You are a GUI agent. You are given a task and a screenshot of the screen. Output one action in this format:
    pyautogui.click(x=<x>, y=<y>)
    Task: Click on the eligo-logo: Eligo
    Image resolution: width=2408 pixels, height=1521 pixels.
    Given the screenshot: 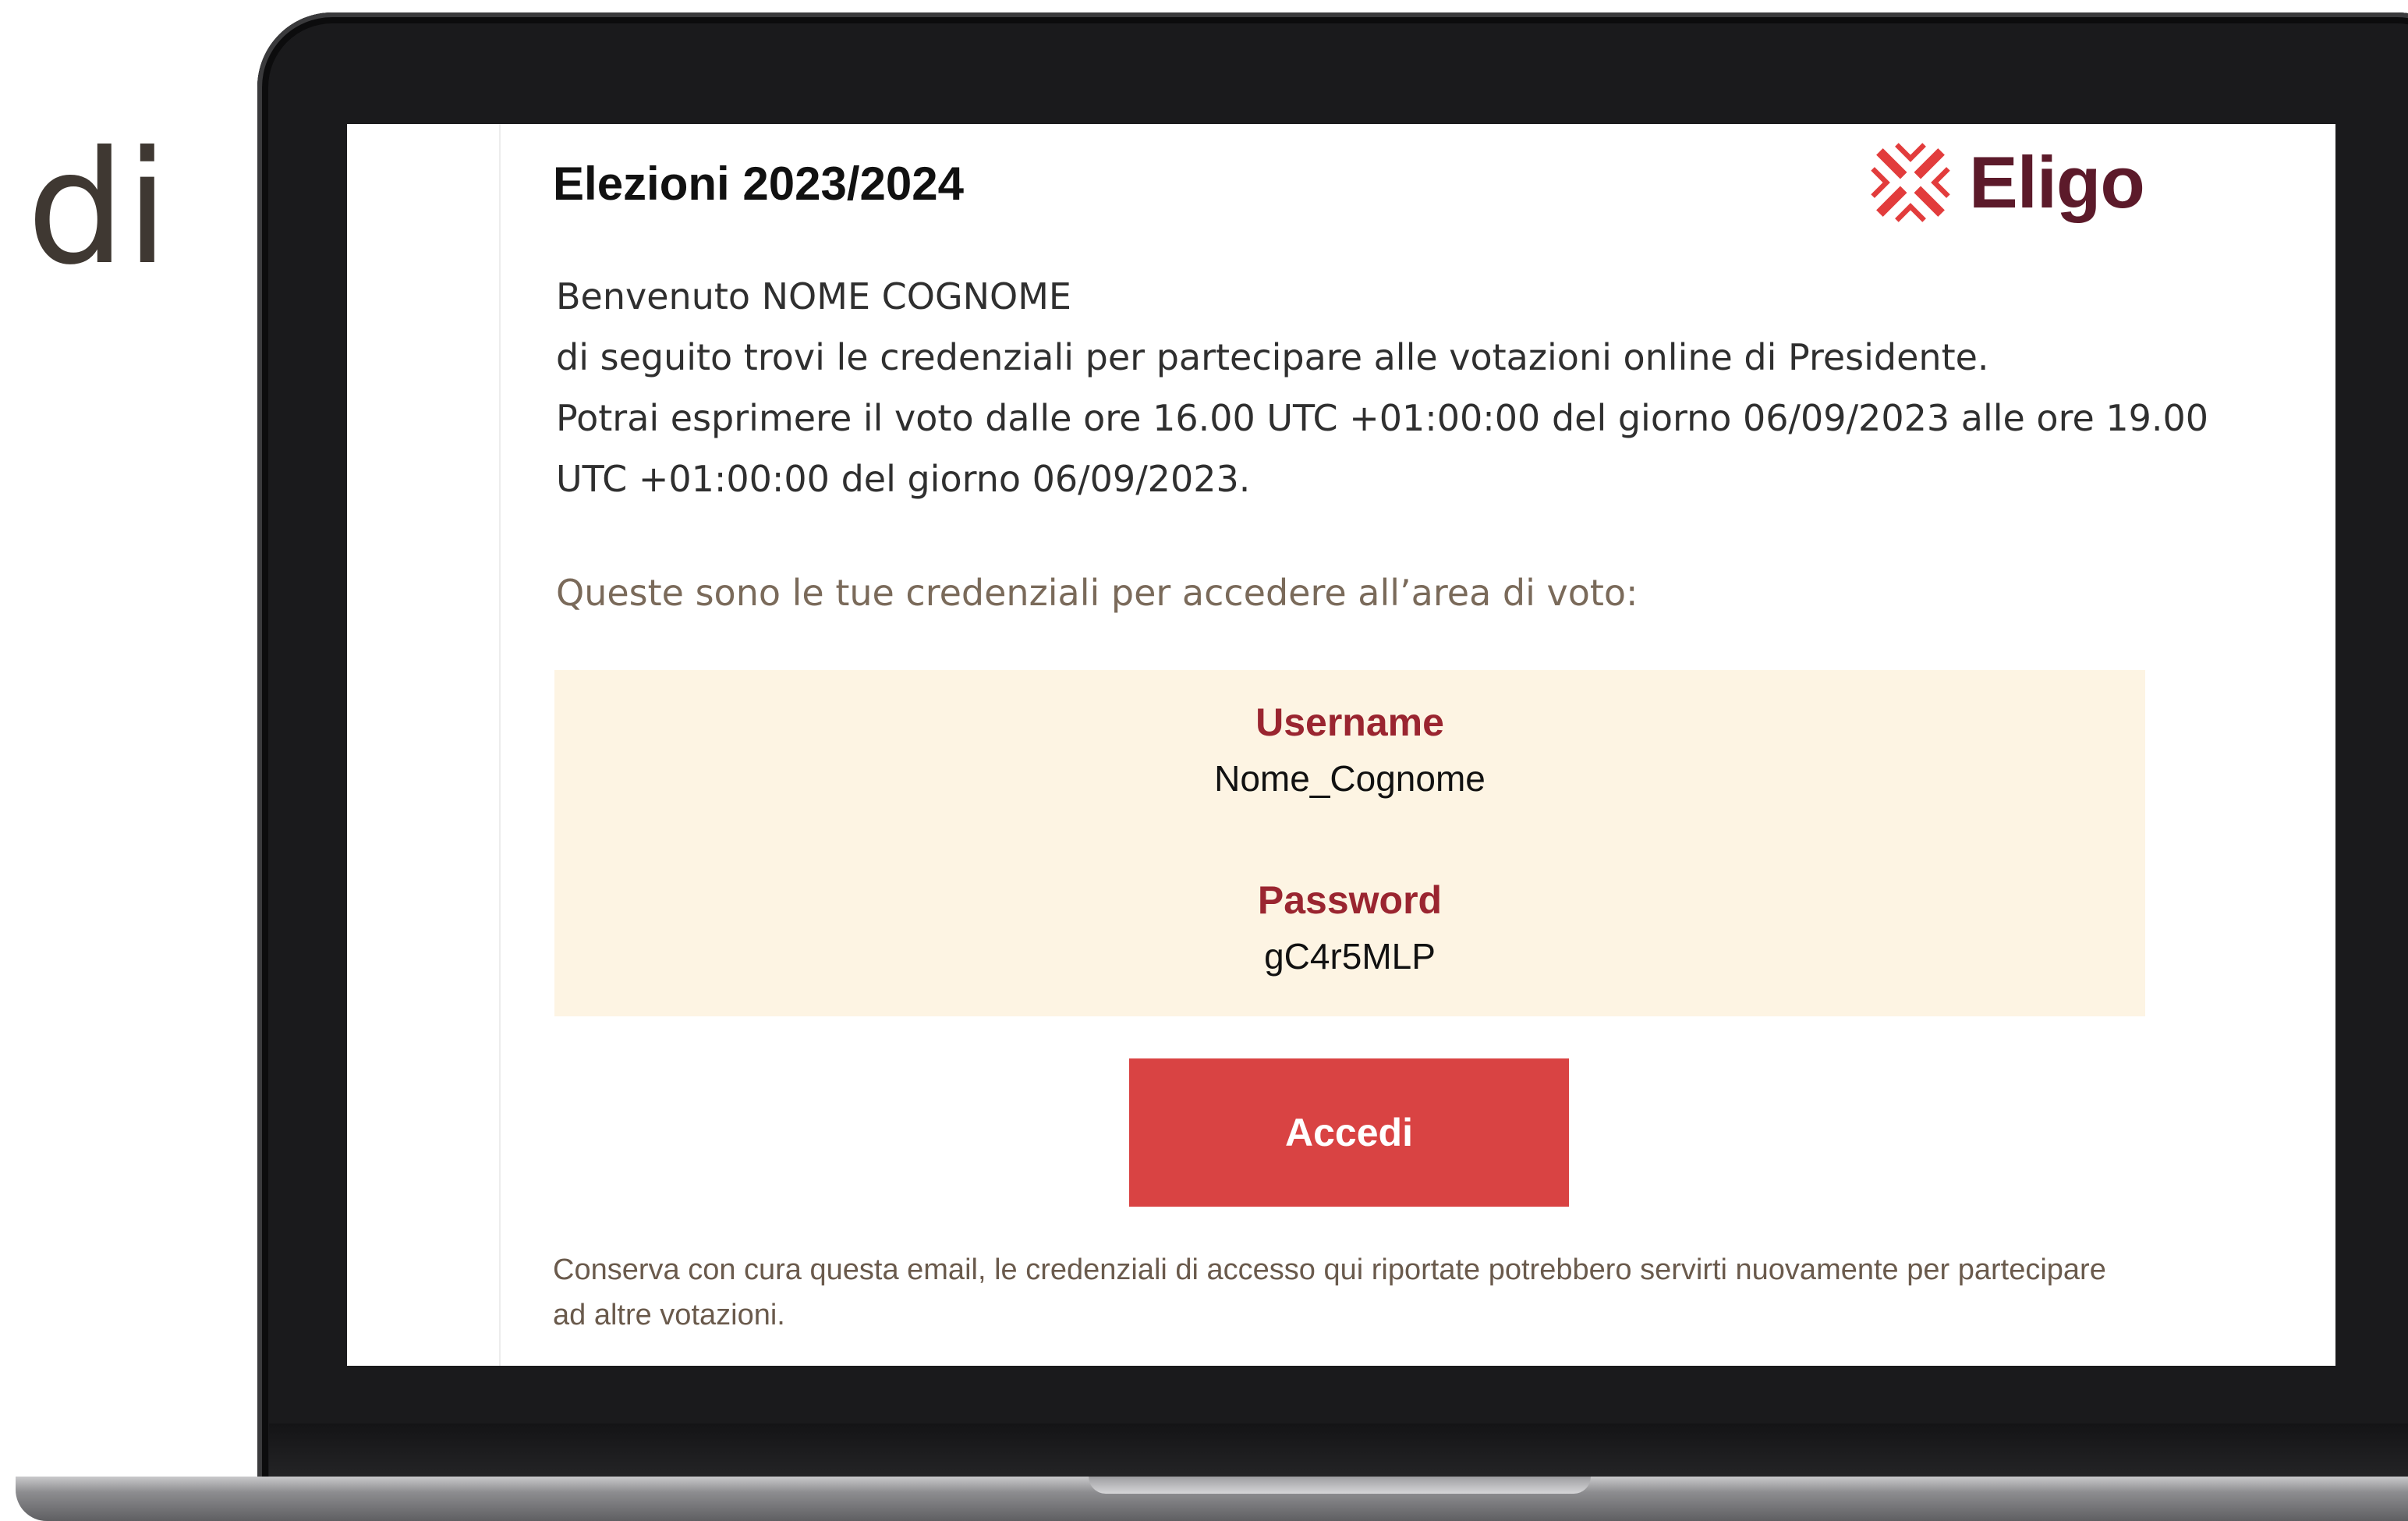 What is the action you would take?
    pyautogui.click(x=2006, y=183)
    